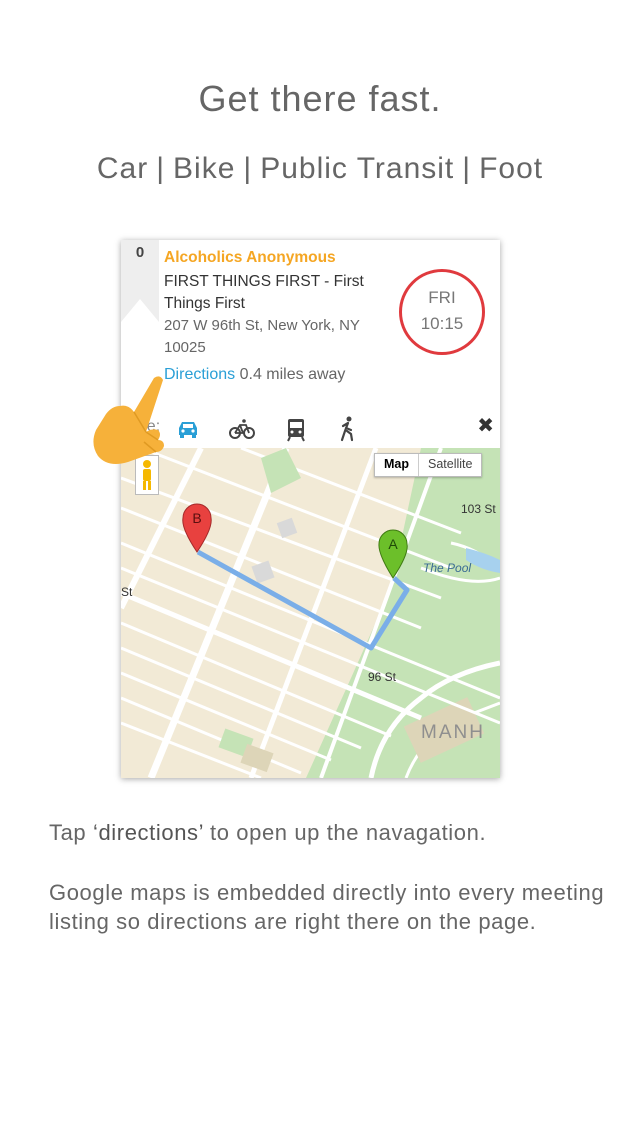 This screenshot has height=1136, width=640. I want to click on label-96-st: 96 St, so click(382, 677).